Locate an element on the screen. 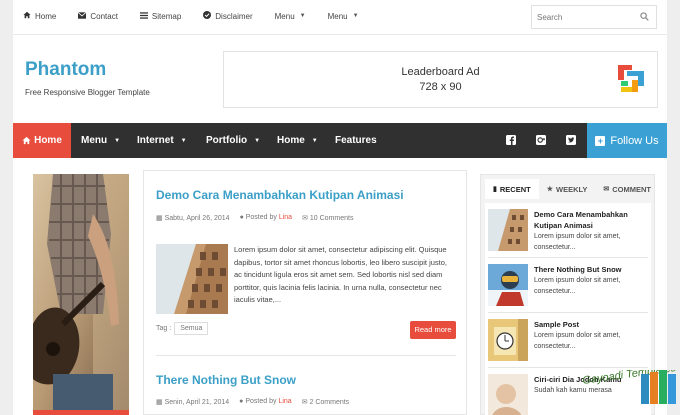  list-item-title: Demo Cara Menambahkan Kutipan Animasi is located at coordinates (581, 220).